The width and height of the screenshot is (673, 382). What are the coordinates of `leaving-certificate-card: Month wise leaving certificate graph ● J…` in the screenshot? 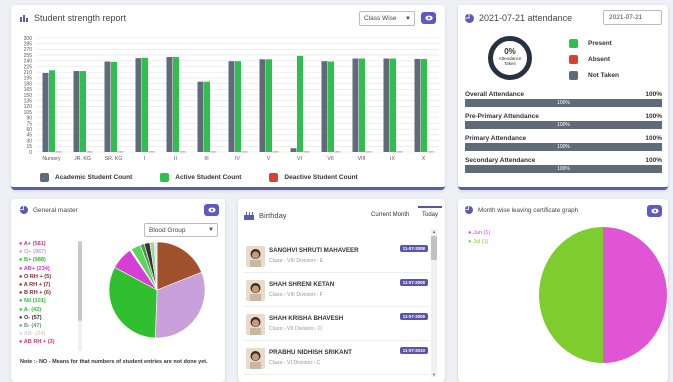 It's located at (563, 290).